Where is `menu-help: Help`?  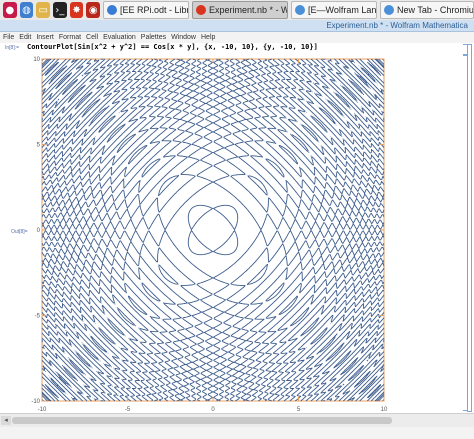
menu-help: Help is located at coordinates (208, 37).